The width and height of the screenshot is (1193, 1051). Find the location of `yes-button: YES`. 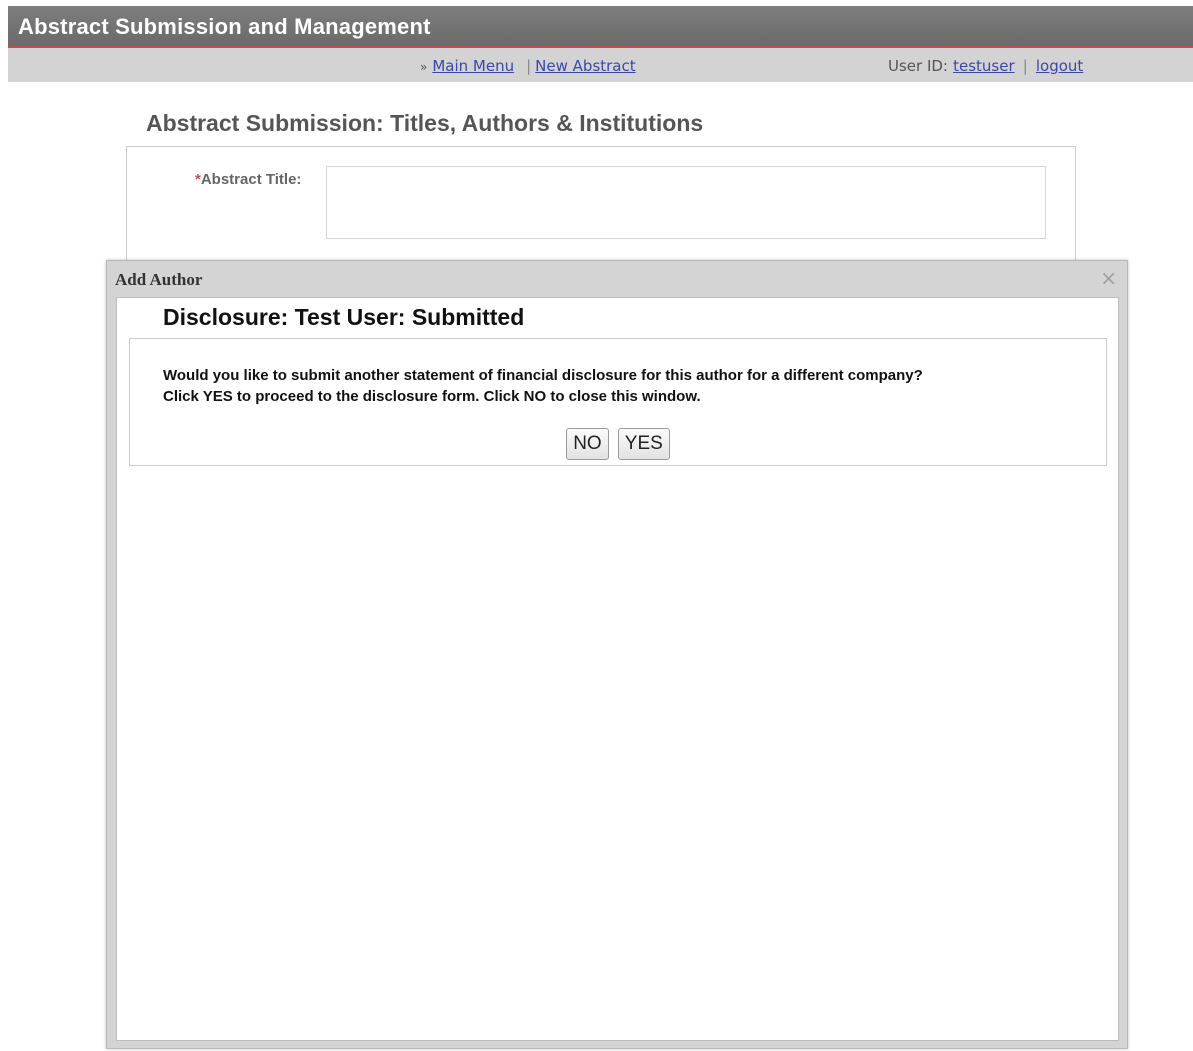

yes-button: YES is located at coordinates (643, 444).